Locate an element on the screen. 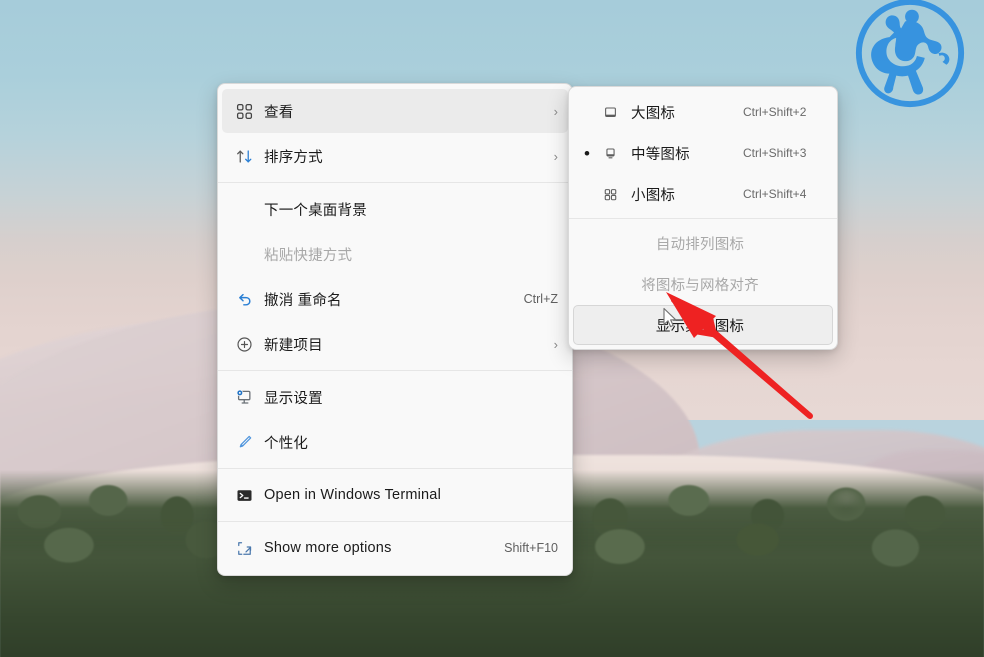  submenu-item-label: 中等图标 is located at coordinates (660, 154).